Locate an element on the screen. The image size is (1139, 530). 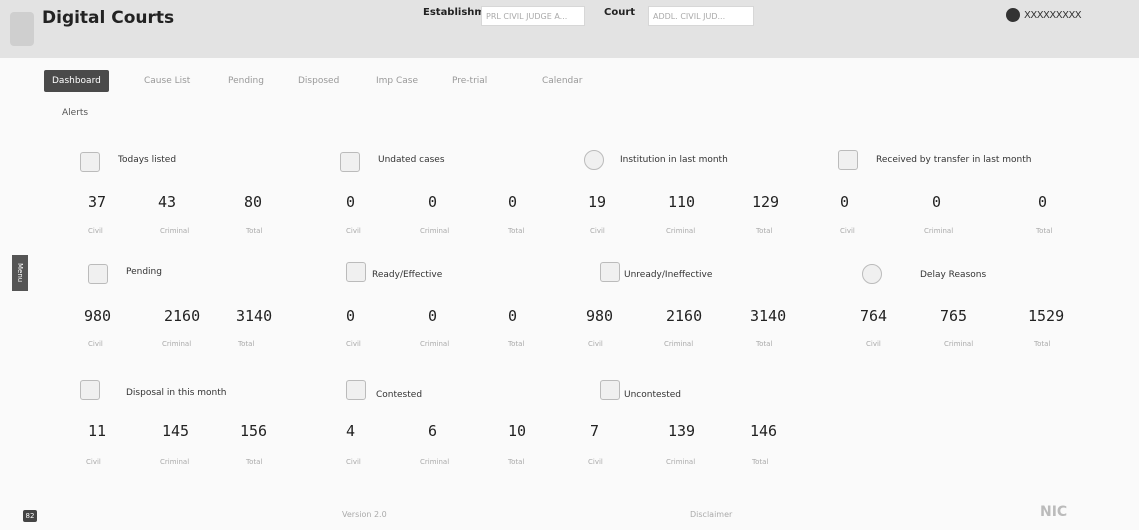
card-criminal-count: 6 is located at coordinates (433, 431).